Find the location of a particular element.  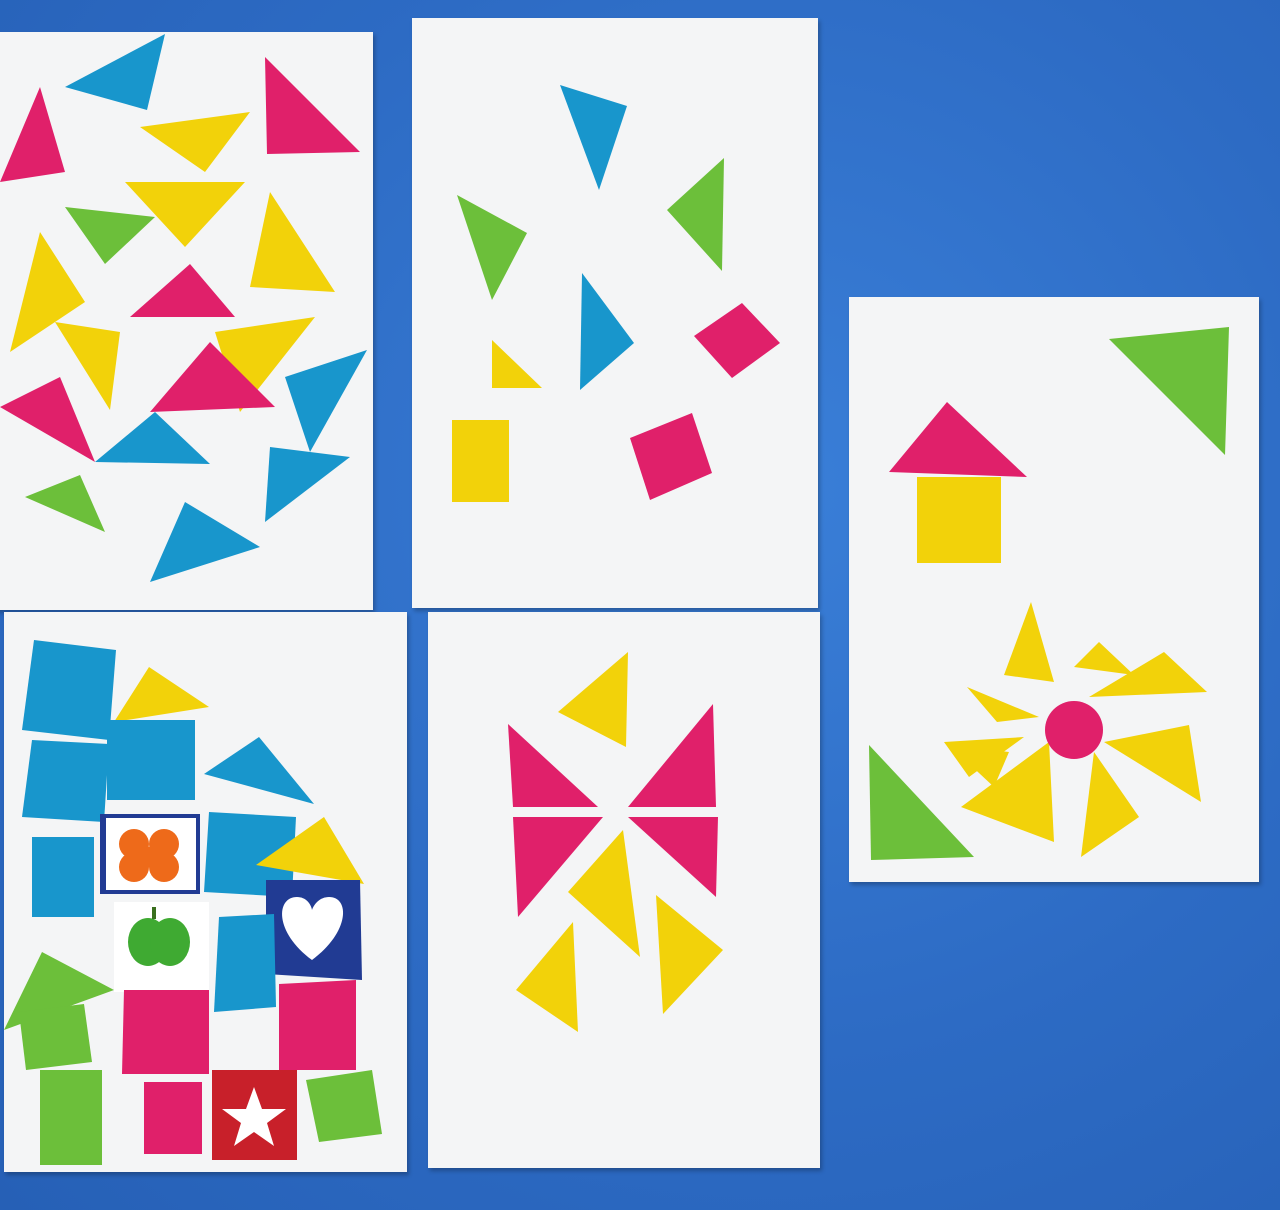

butterfly-collage is located at coordinates (615, 842).